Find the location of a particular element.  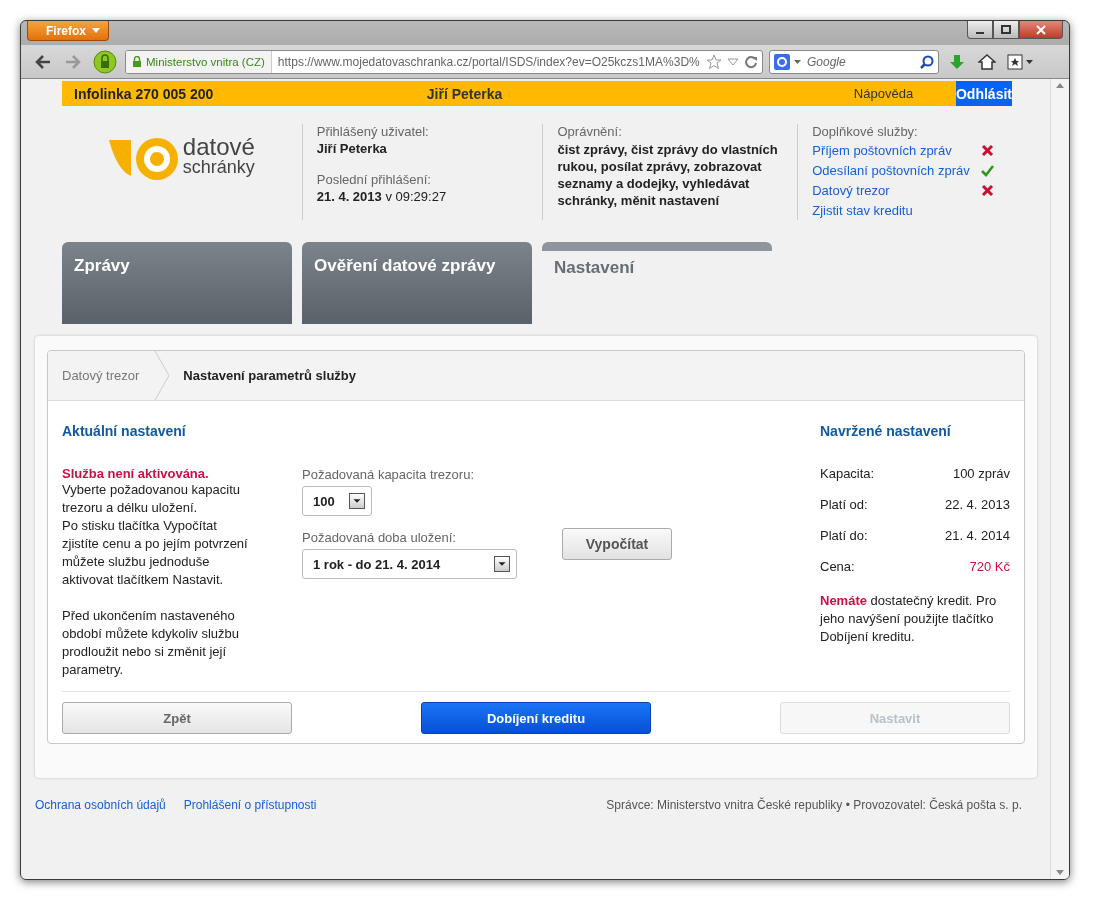

tab: Ověření datové zprávy is located at coordinates (417, 283).